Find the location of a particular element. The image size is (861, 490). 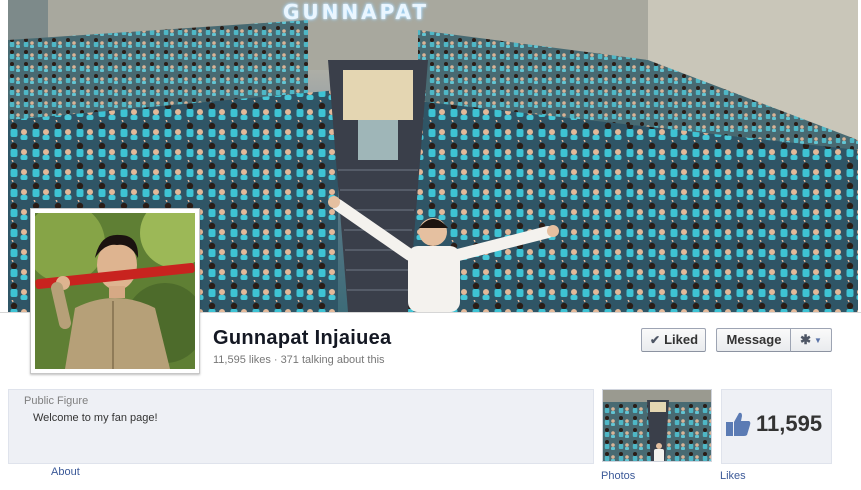

thumbs-up-icon is located at coordinates (738, 424).